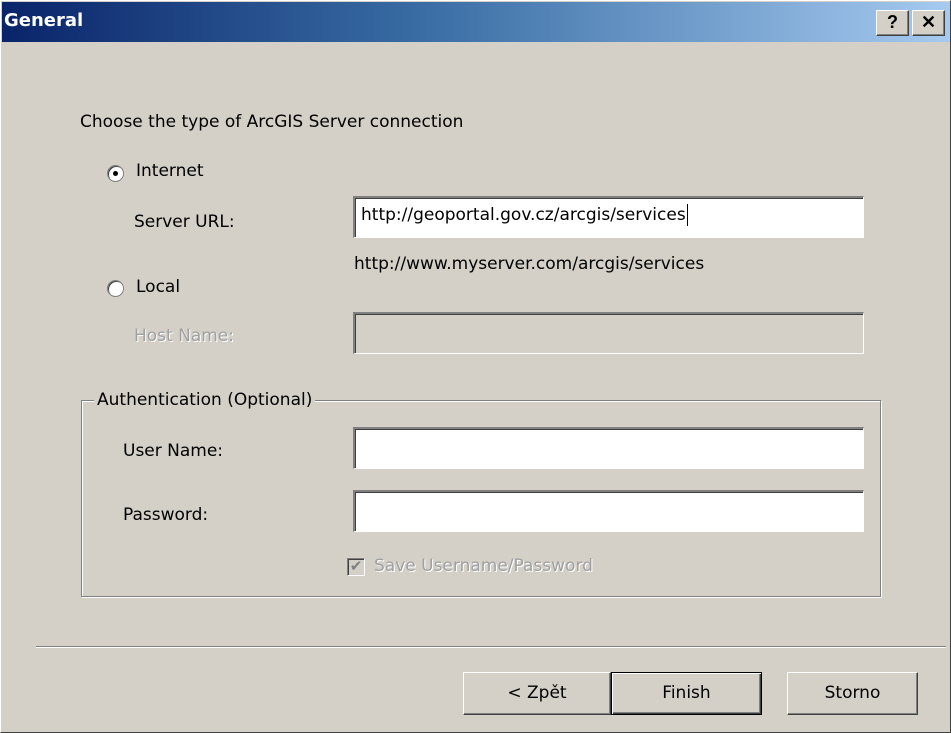 The image size is (951, 733). What do you see at coordinates (170, 171) in the screenshot?
I see `internet-label: Internet` at bounding box center [170, 171].